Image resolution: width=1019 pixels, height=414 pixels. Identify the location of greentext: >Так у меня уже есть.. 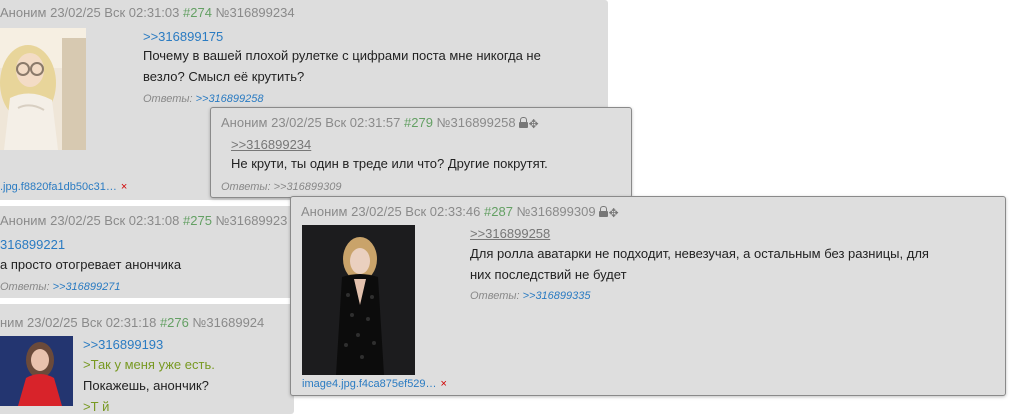
(149, 364).